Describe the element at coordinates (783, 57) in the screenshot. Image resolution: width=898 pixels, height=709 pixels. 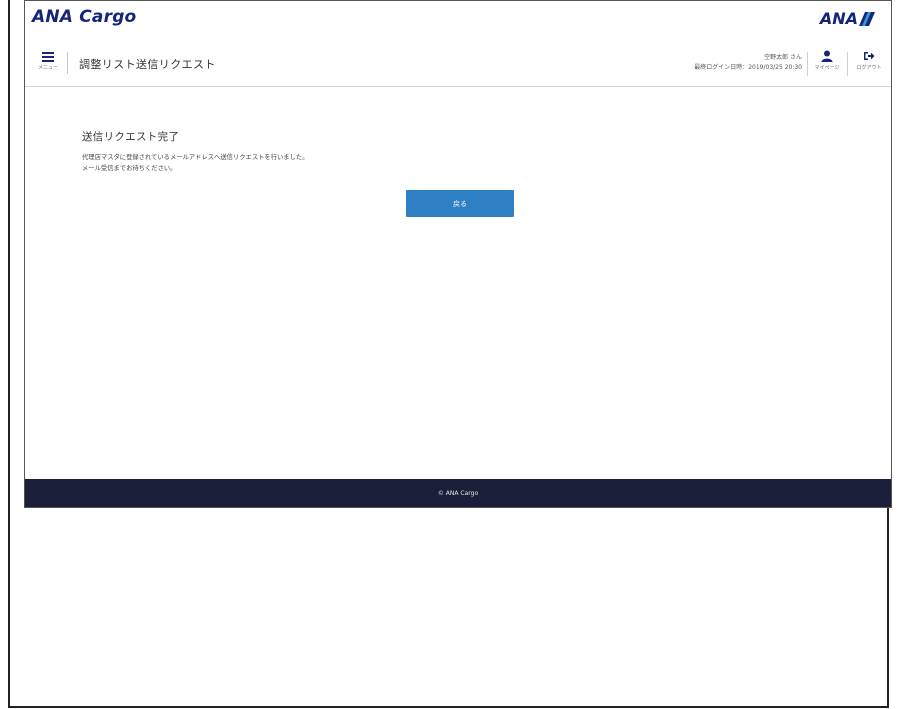
I see `user-name: 空野太郎 さん` at that location.